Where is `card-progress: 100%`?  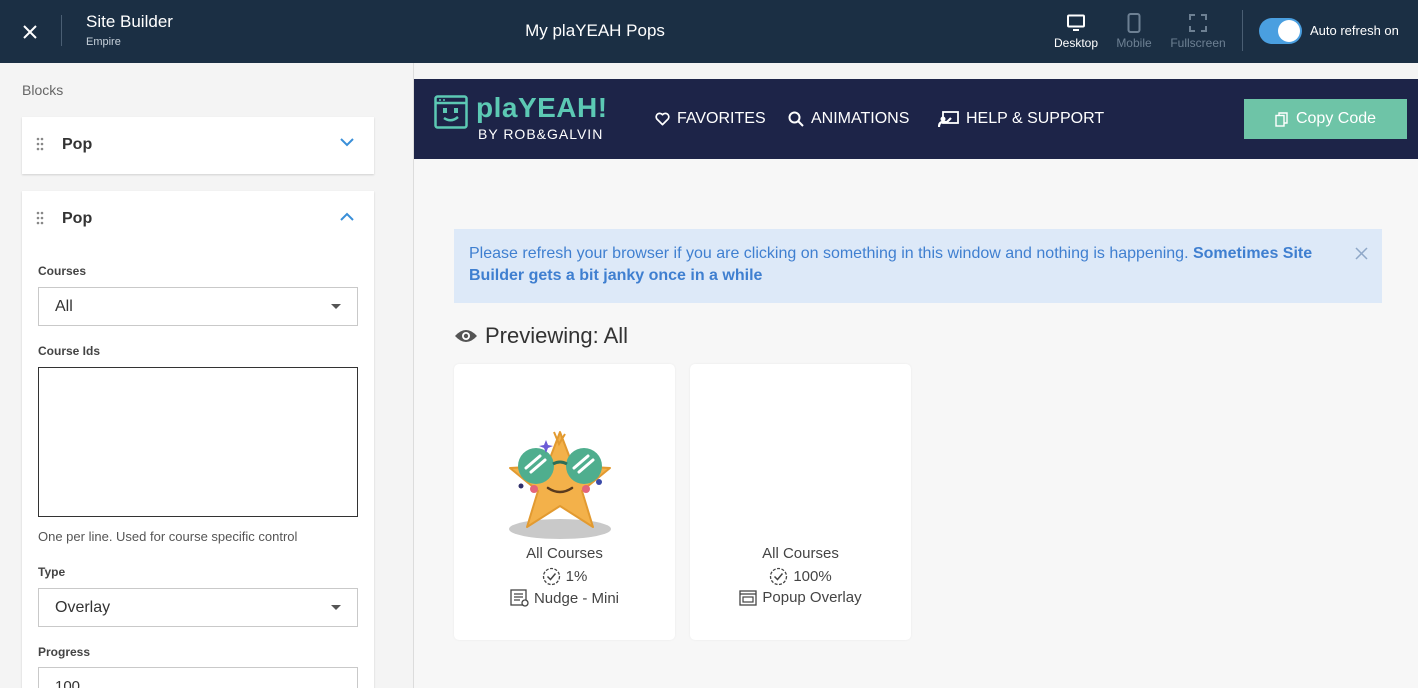 card-progress: 100% is located at coordinates (800, 576).